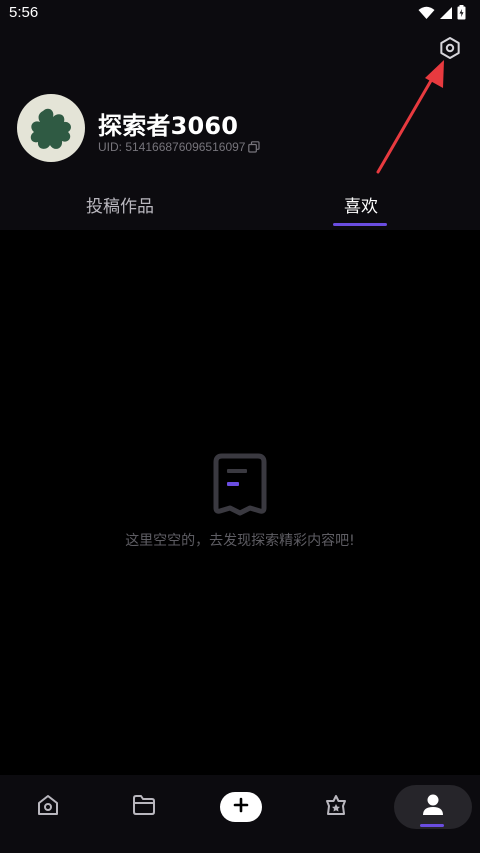  Describe the element at coordinates (240, 208) in the screenshot. I see `profile-tabs: 投稿作品 喜欢` at that location.